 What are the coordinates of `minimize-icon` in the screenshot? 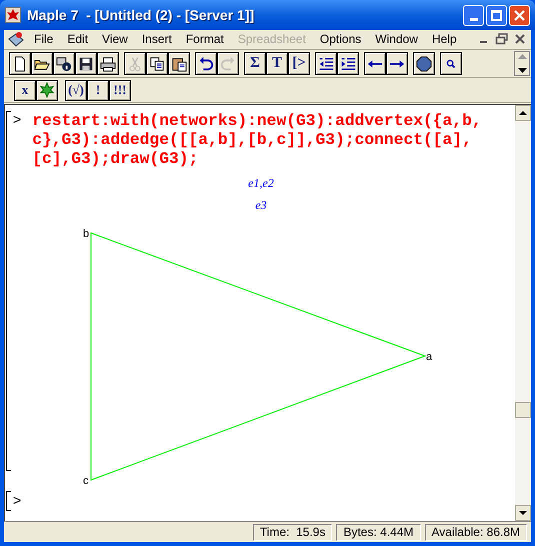 It's located at (474, 19).